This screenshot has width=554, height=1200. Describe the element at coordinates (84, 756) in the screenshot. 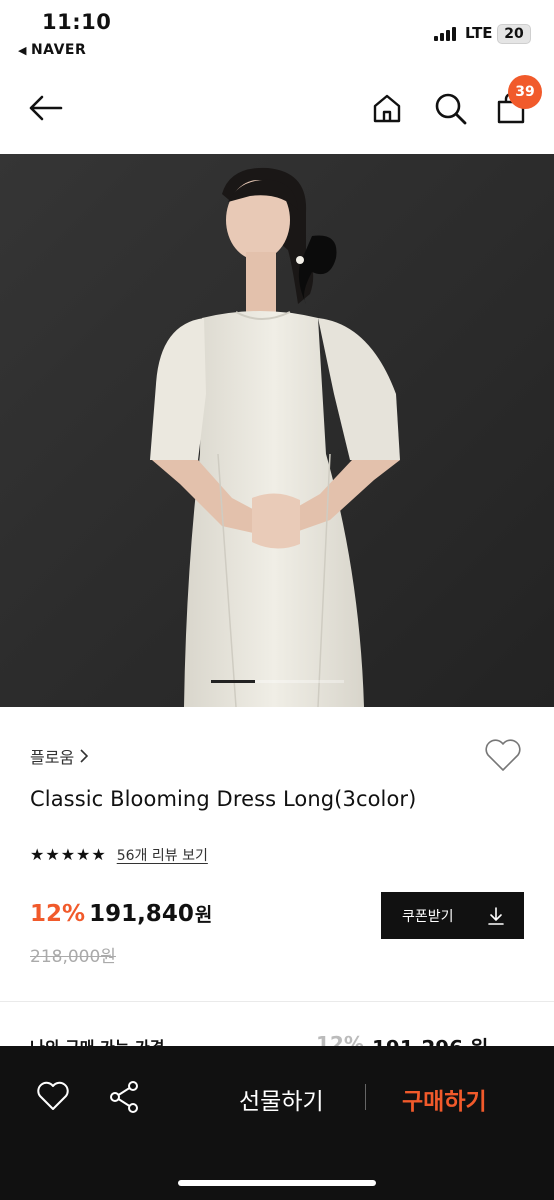

I see `chevron-right-icon` at that location.